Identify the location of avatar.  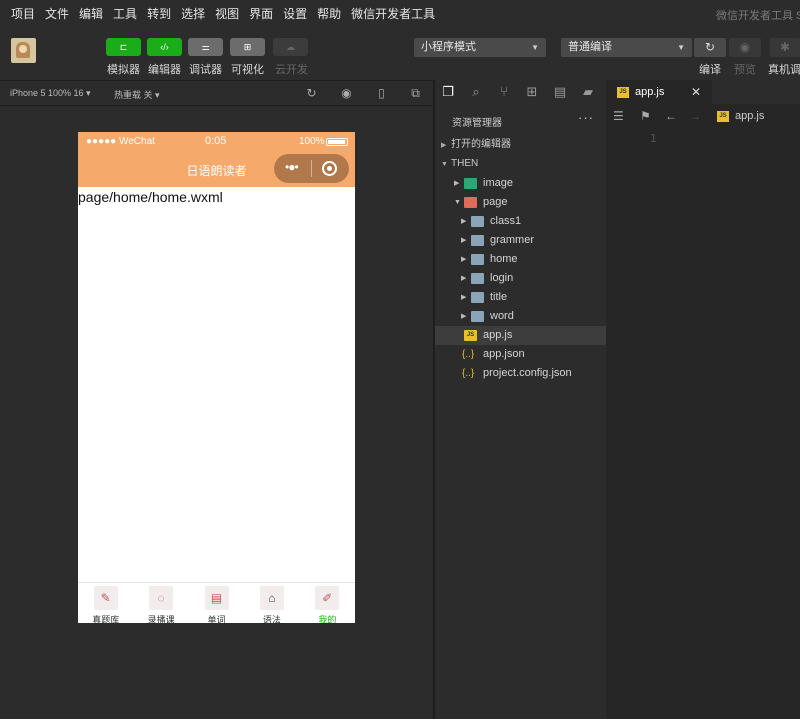
(23, 50).